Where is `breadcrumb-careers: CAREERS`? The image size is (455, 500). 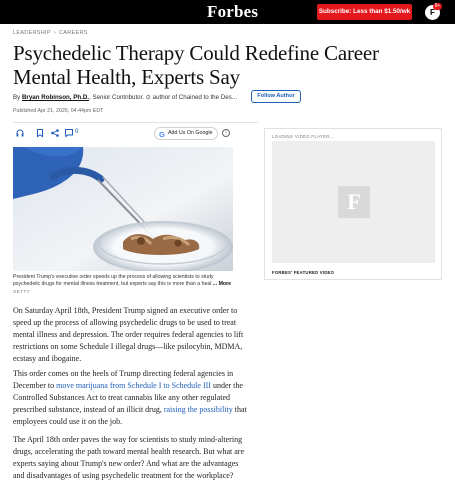 breadcrumb-careers: CAREERS is located at coordinates (73, 33).